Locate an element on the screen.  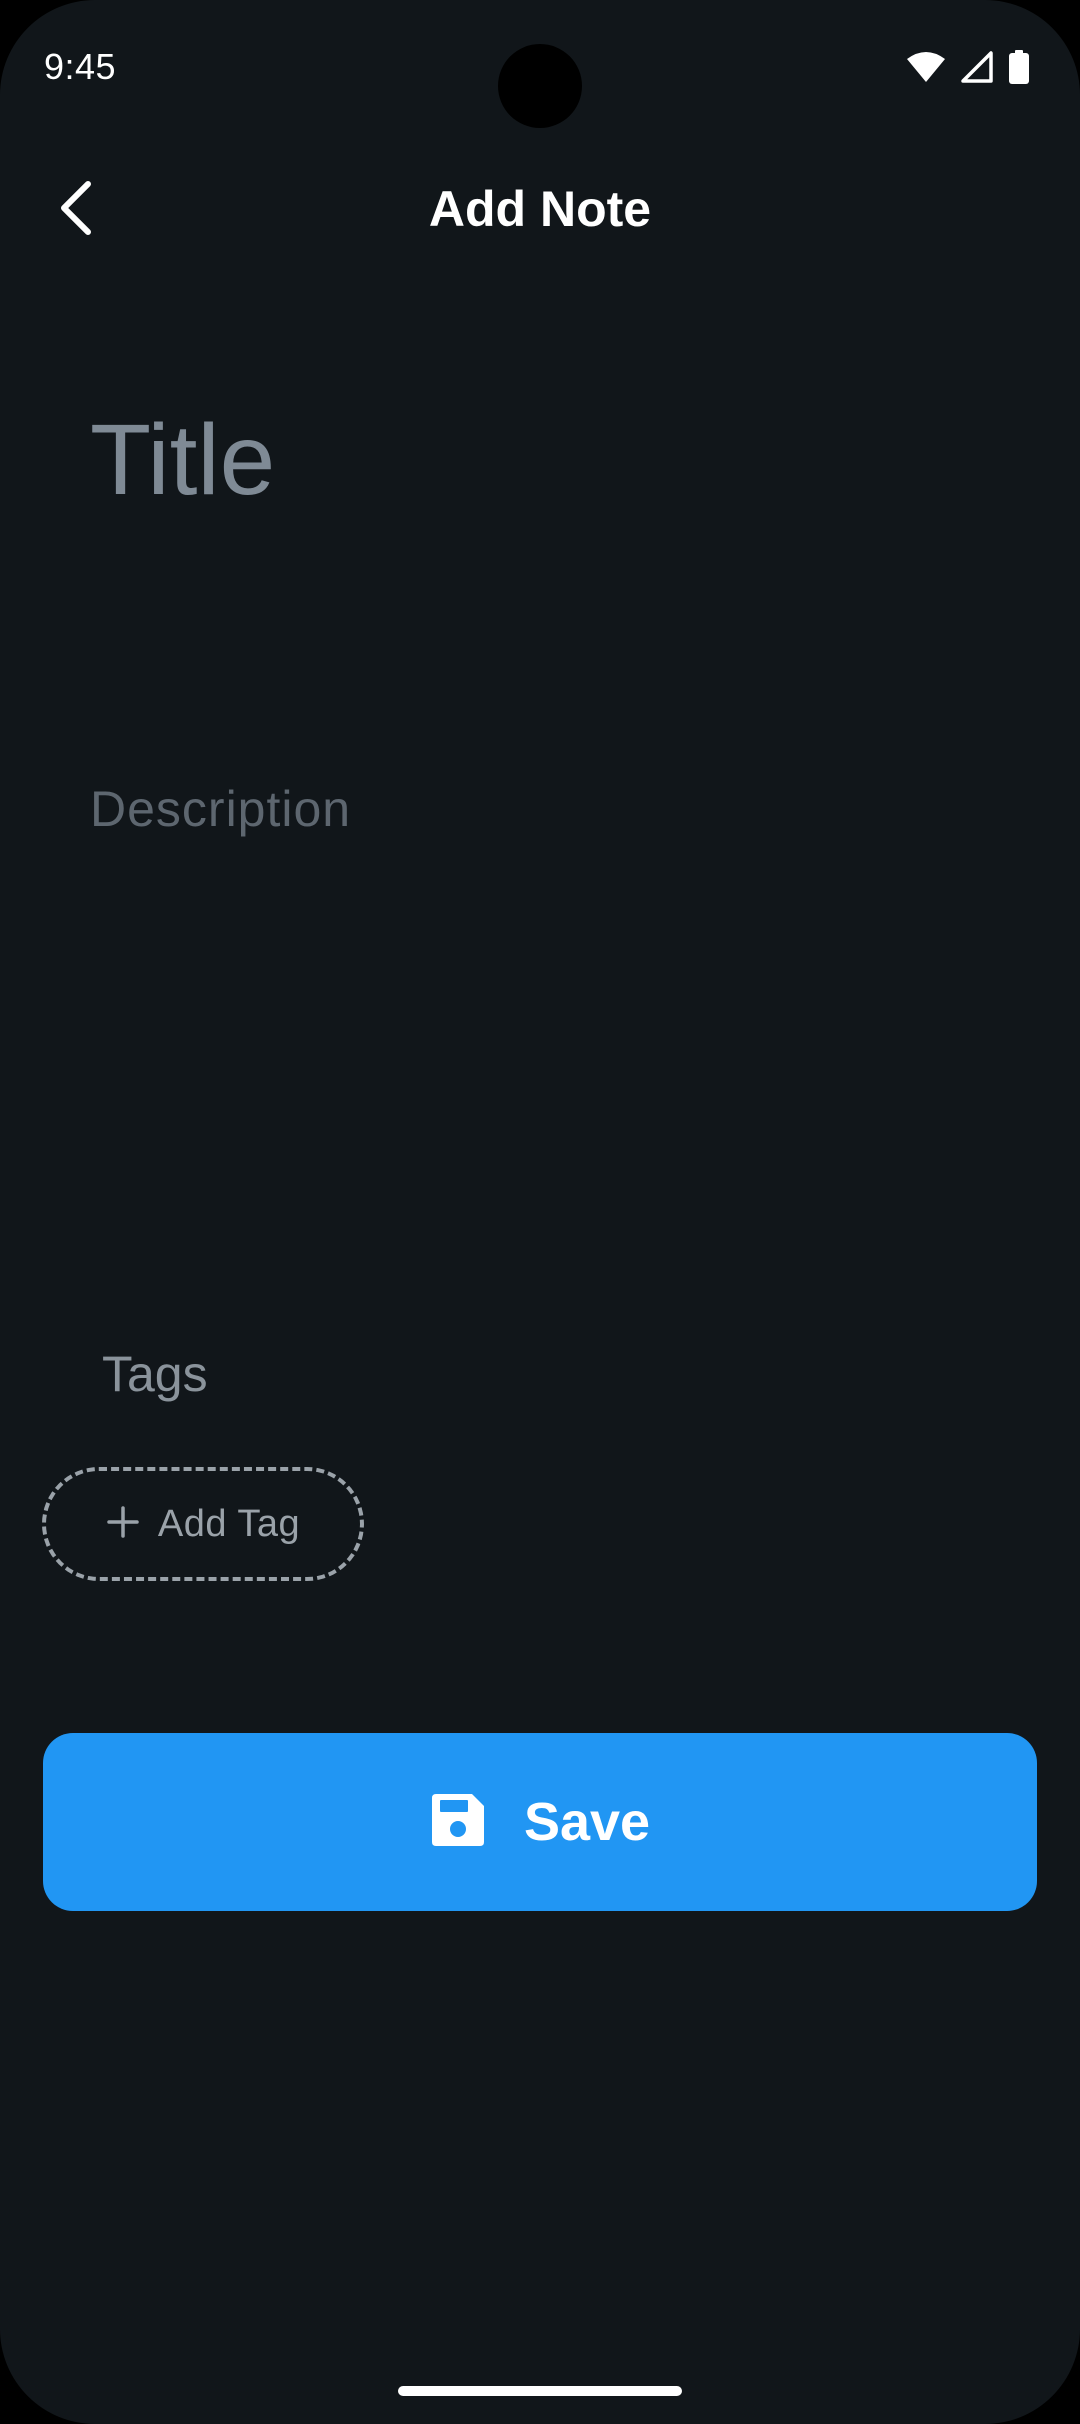
save-button: Save is located at coordinates (540, 1822).